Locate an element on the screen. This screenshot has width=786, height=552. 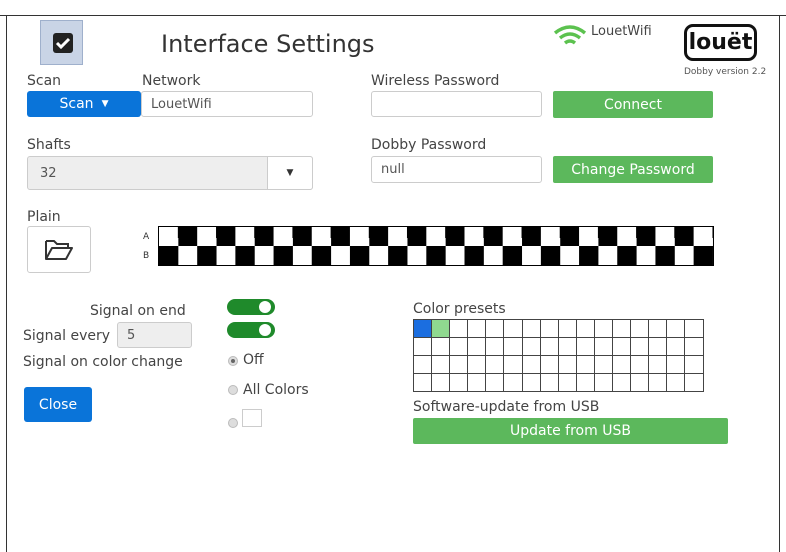
scan-label: Scan is located at coordinates (44, 81).